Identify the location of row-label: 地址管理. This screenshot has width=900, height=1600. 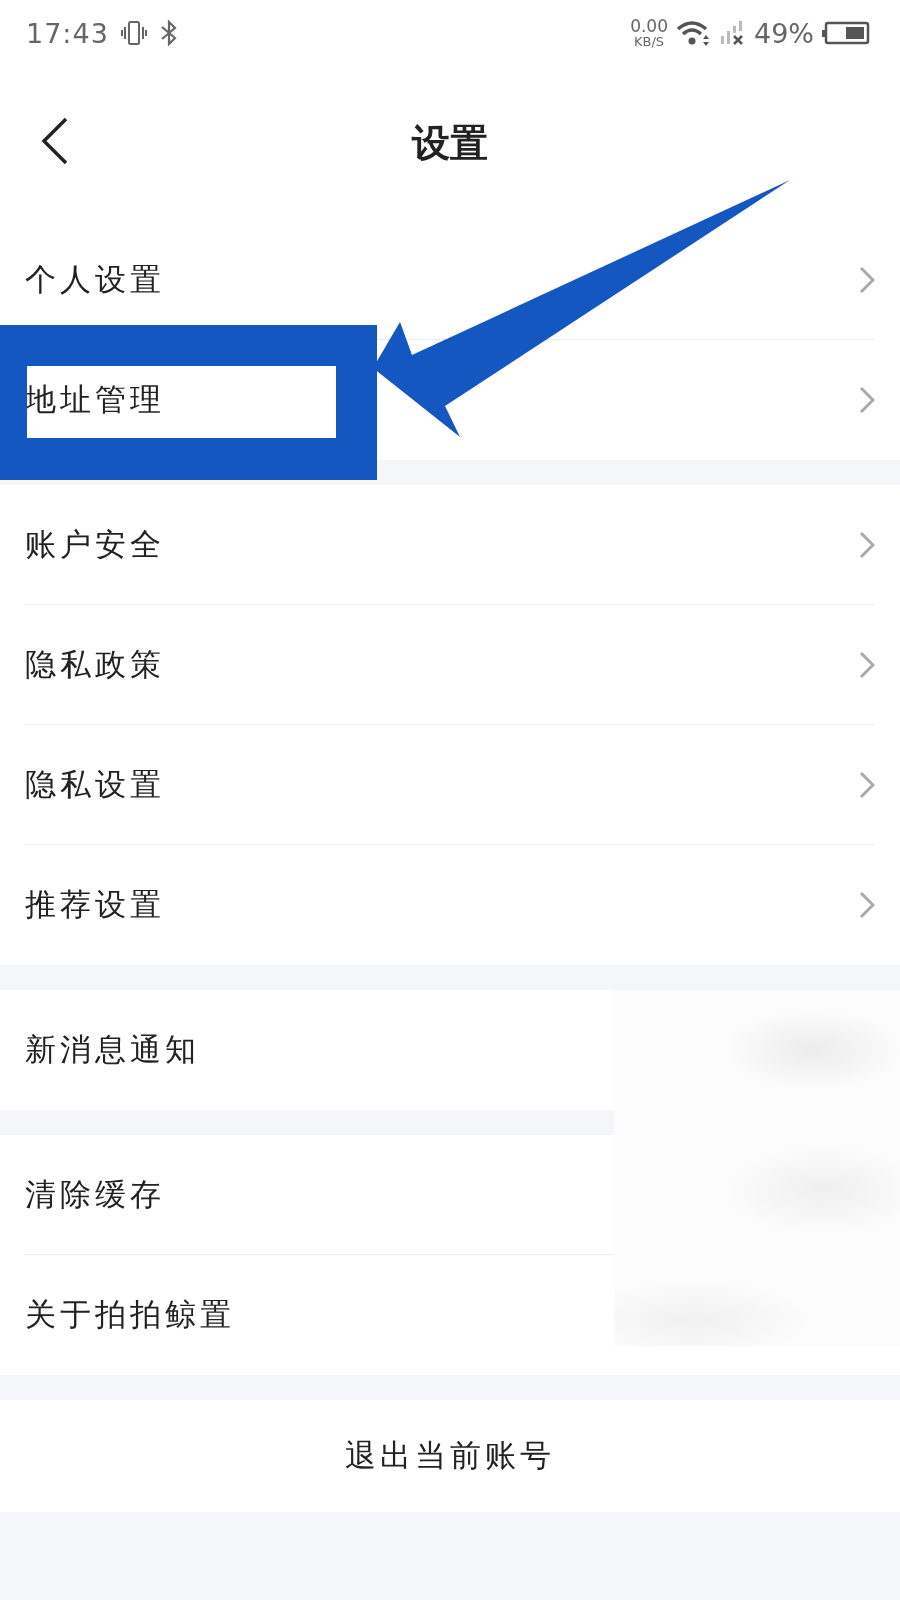
(95, 399).